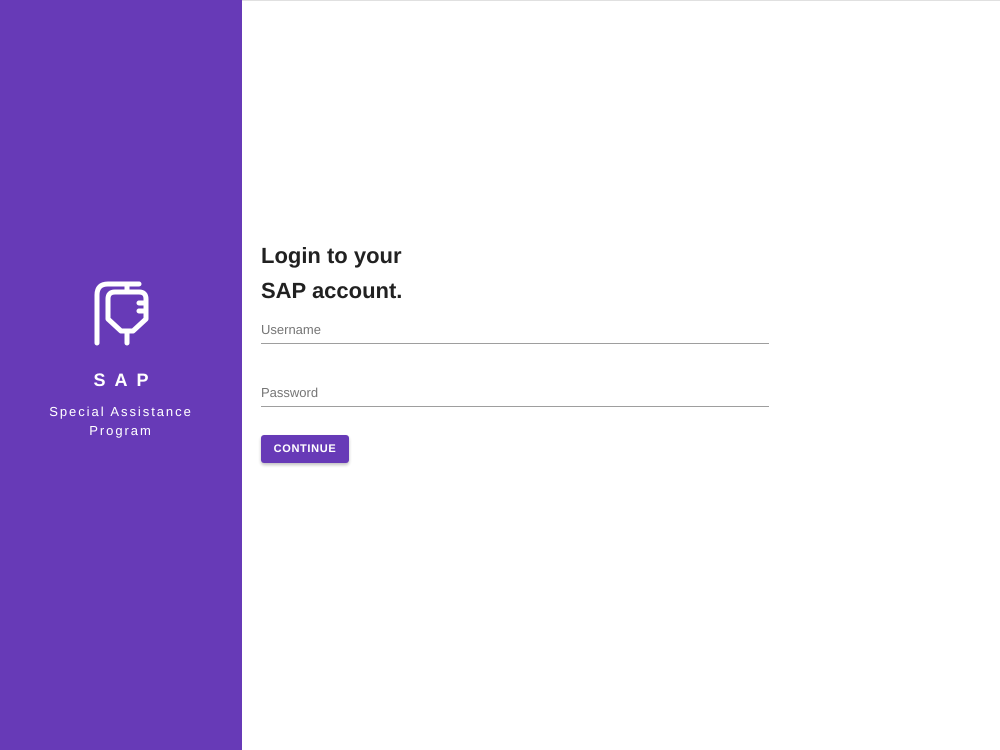 This screenshot has height=750, width=1000. What do you see at coordinates (125, 380) in the screenshot?
I see `logo-title: SAP` at bounding box center [125, 380].